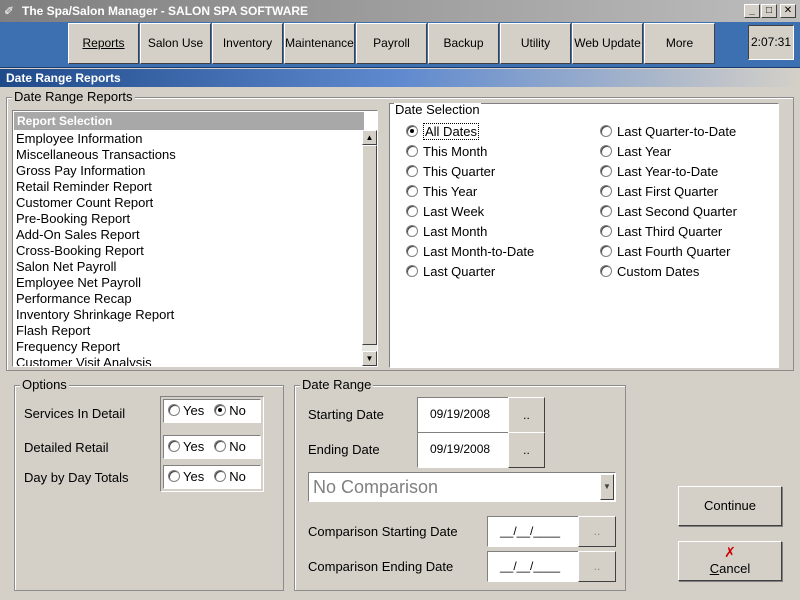 This screenshot has height=600, width=800. I want to click on radio-last-second-quarter: Last Second Quarter, so click(668, 212).